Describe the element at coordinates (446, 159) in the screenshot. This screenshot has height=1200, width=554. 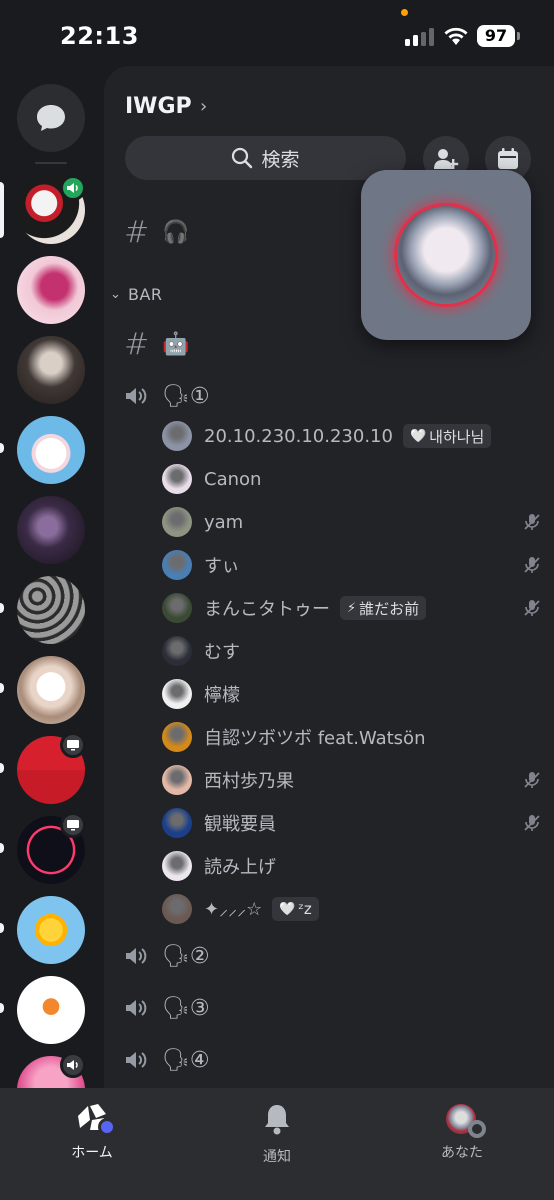
I see `add-user-icon` at that location.